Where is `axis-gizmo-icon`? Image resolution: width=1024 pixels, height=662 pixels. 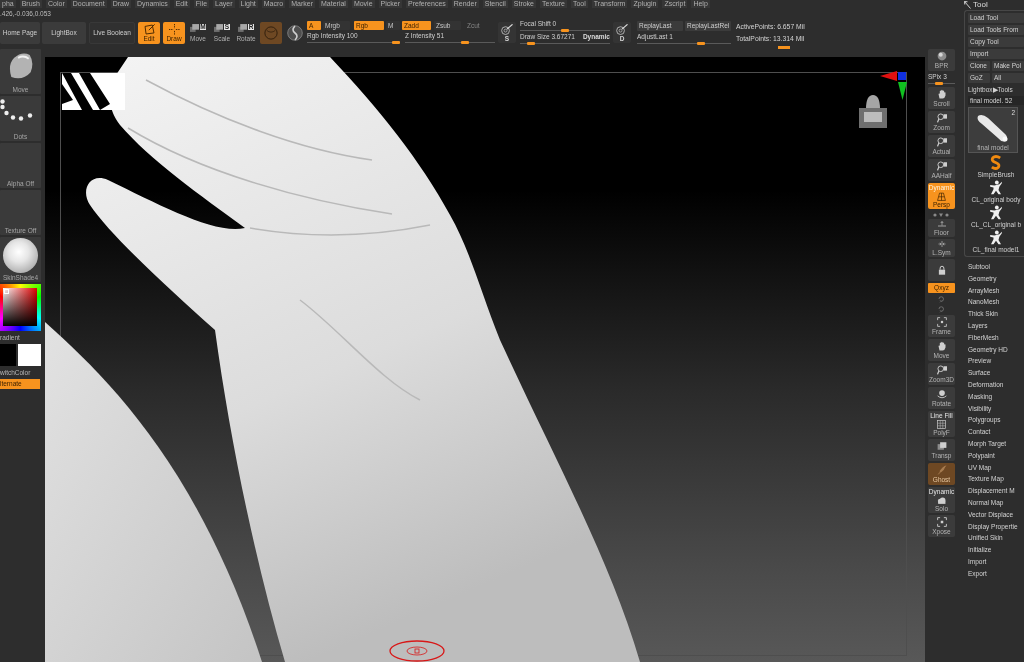 axis-gizmo-icon is located at coordinates (893, 85).